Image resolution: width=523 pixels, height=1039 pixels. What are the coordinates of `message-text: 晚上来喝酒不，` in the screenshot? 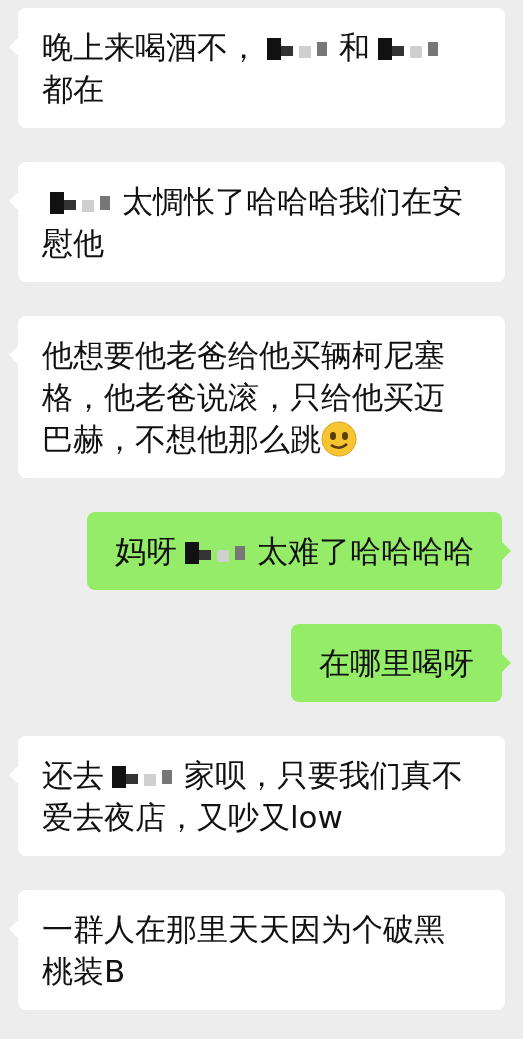 It's located at (150, 47).